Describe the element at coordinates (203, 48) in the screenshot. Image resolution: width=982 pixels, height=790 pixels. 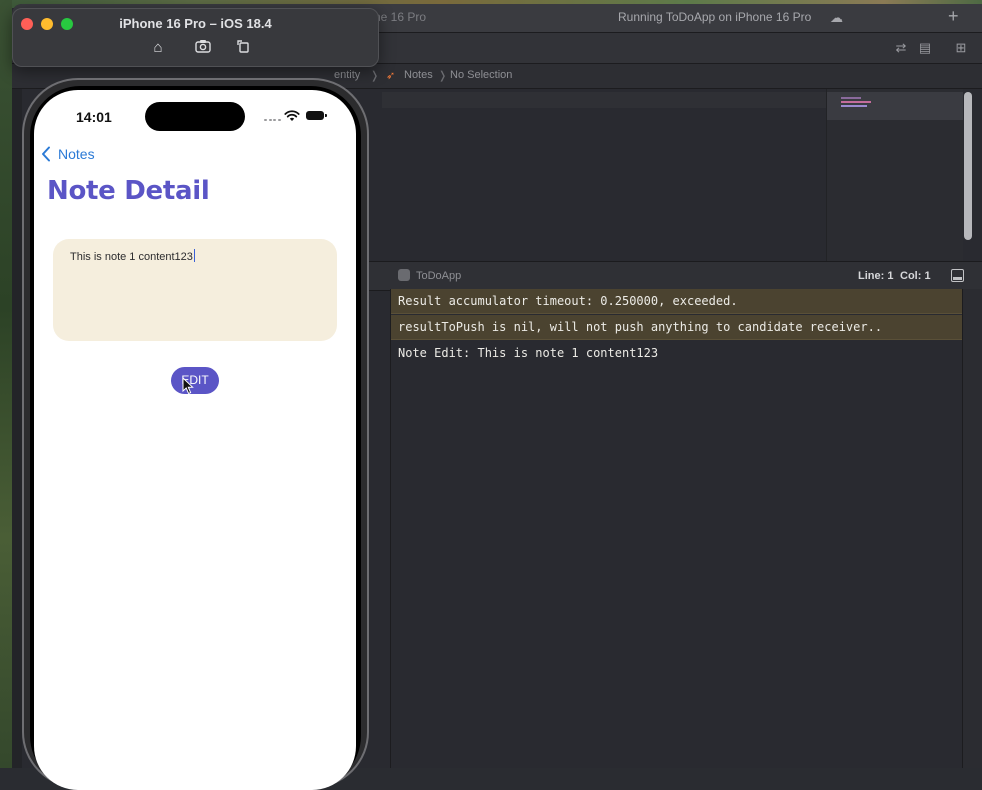
I see `screenshot-icon` at that location.